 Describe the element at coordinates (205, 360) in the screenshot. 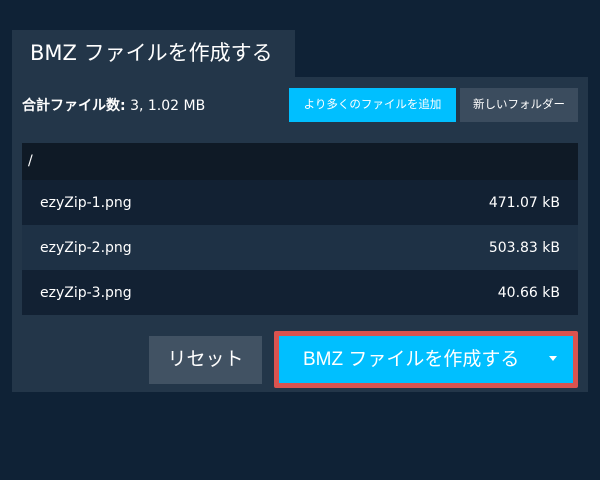

I see `reset-button: リセット` at that location.